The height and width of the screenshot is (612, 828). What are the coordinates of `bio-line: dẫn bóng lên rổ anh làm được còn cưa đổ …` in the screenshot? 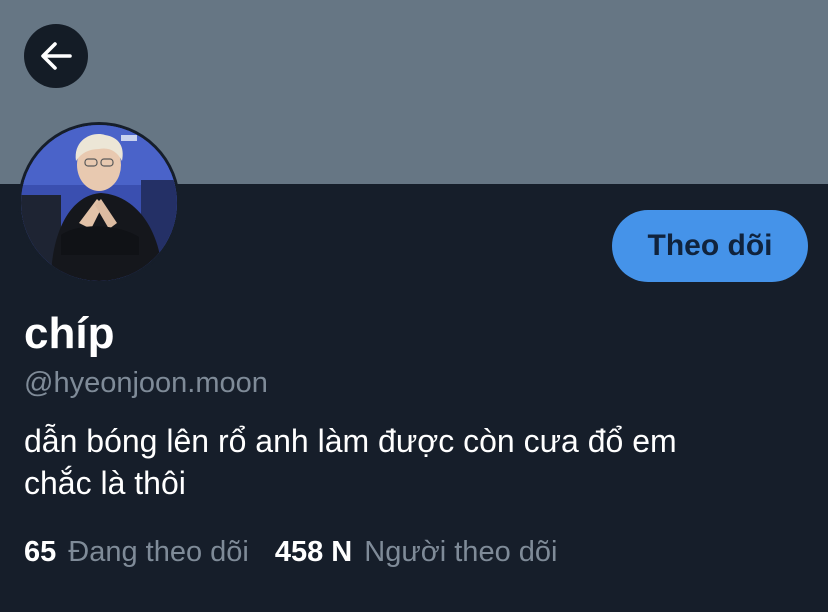 It's located at (350, 441).